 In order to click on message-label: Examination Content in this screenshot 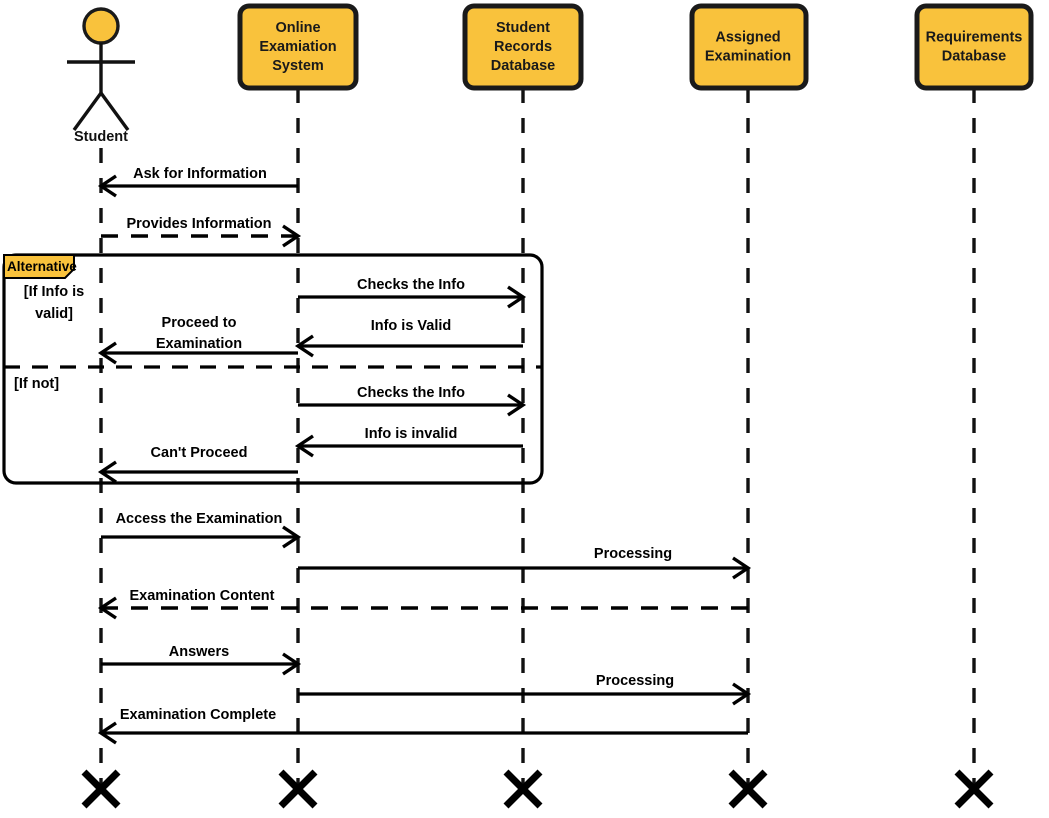, I will do `click(201, 596)`.